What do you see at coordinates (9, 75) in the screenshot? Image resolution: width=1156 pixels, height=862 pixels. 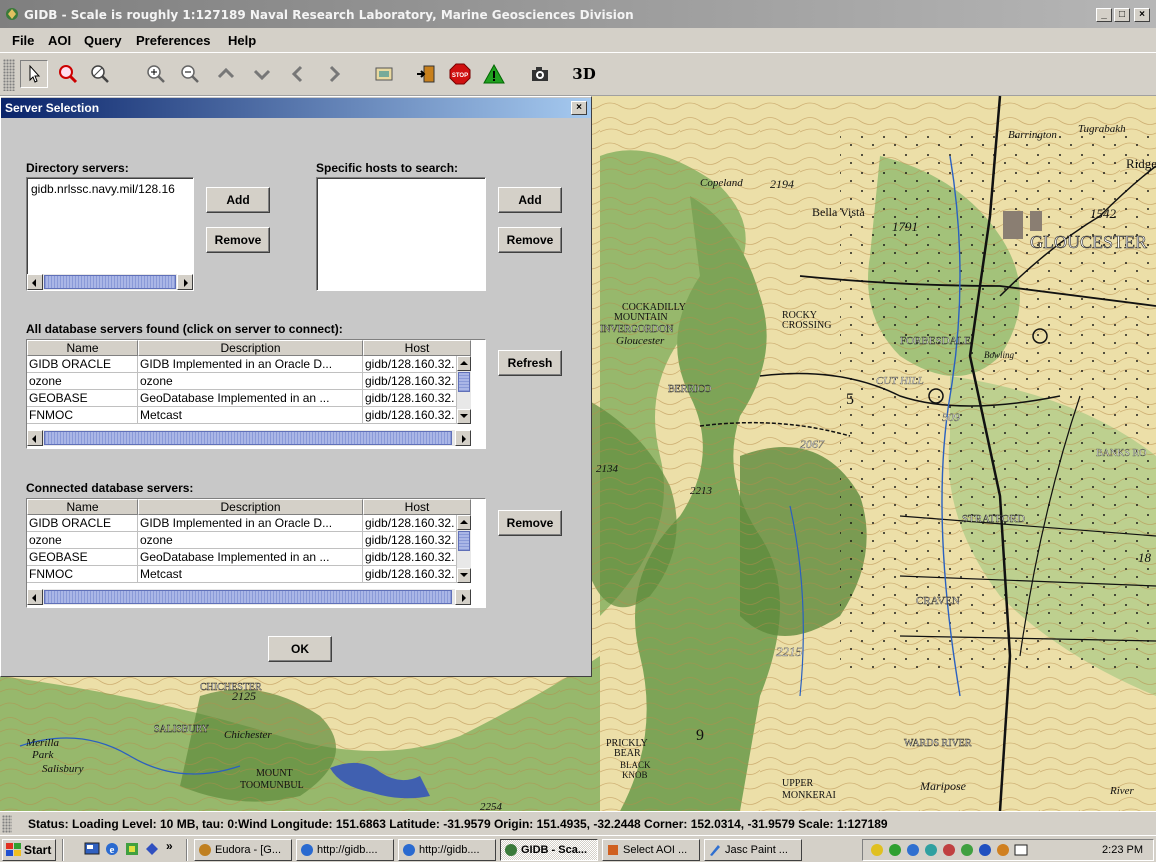 I see `toolbar-grip` at bounding box center [9, 75].